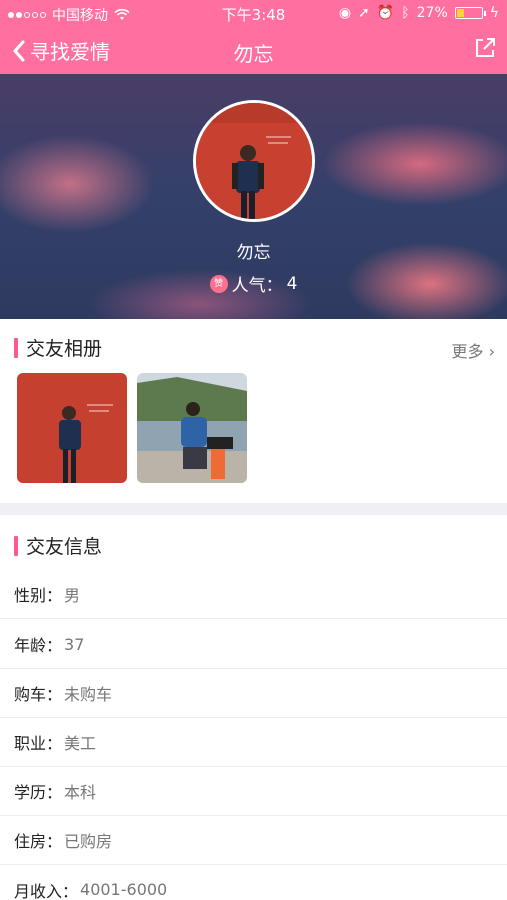 This screenshot has height=900, width=507. I want to click on info-row-occupation: 职业： 美工, so click(253, 742).